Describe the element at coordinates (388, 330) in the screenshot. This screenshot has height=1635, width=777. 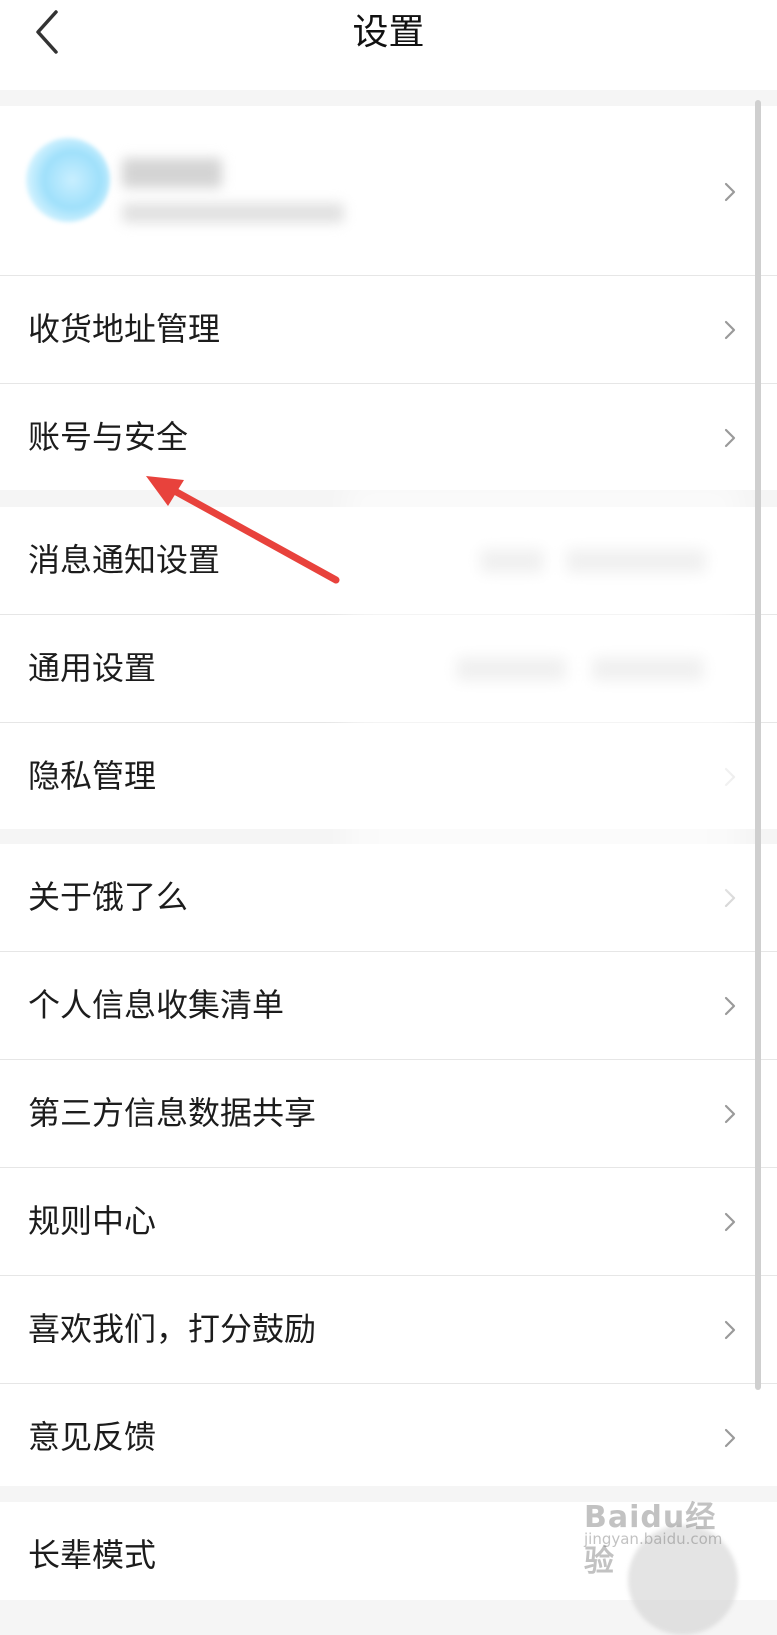
I see `row-address: 收货地址管理` at that location.